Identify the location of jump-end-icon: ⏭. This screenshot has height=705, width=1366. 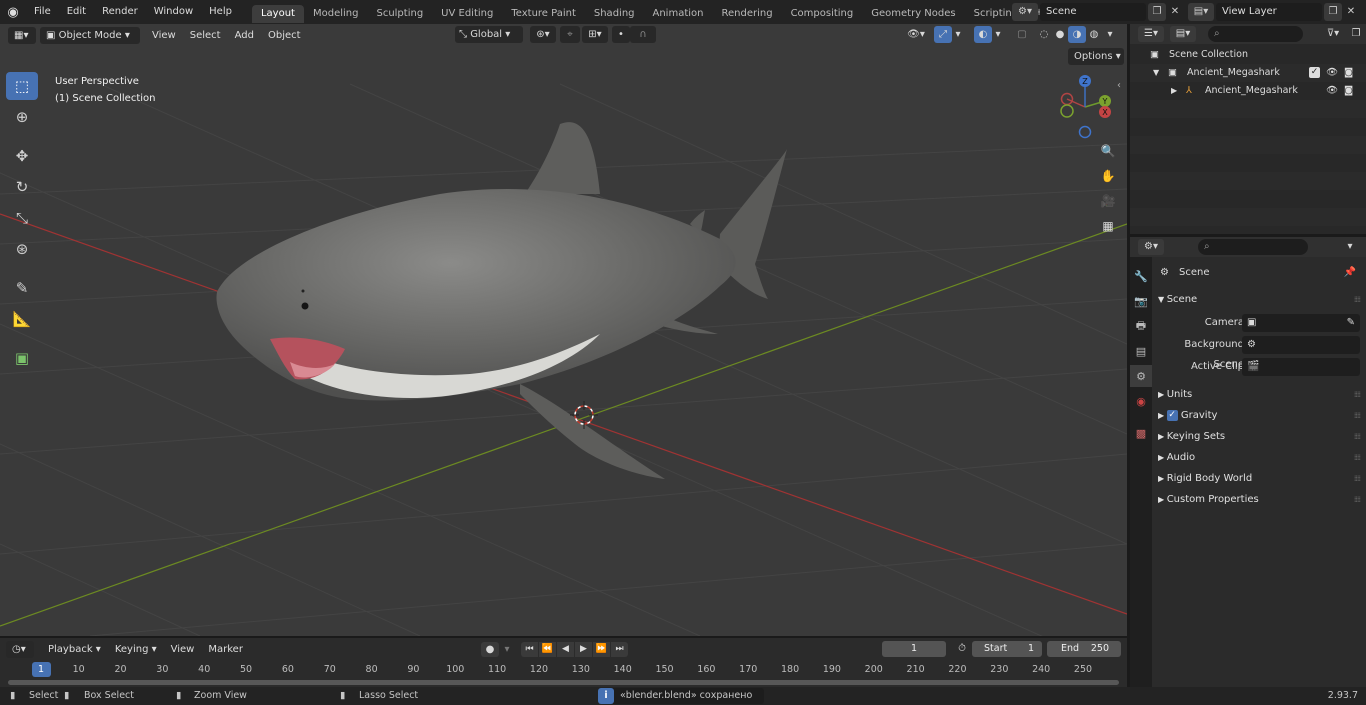
(619, 649).